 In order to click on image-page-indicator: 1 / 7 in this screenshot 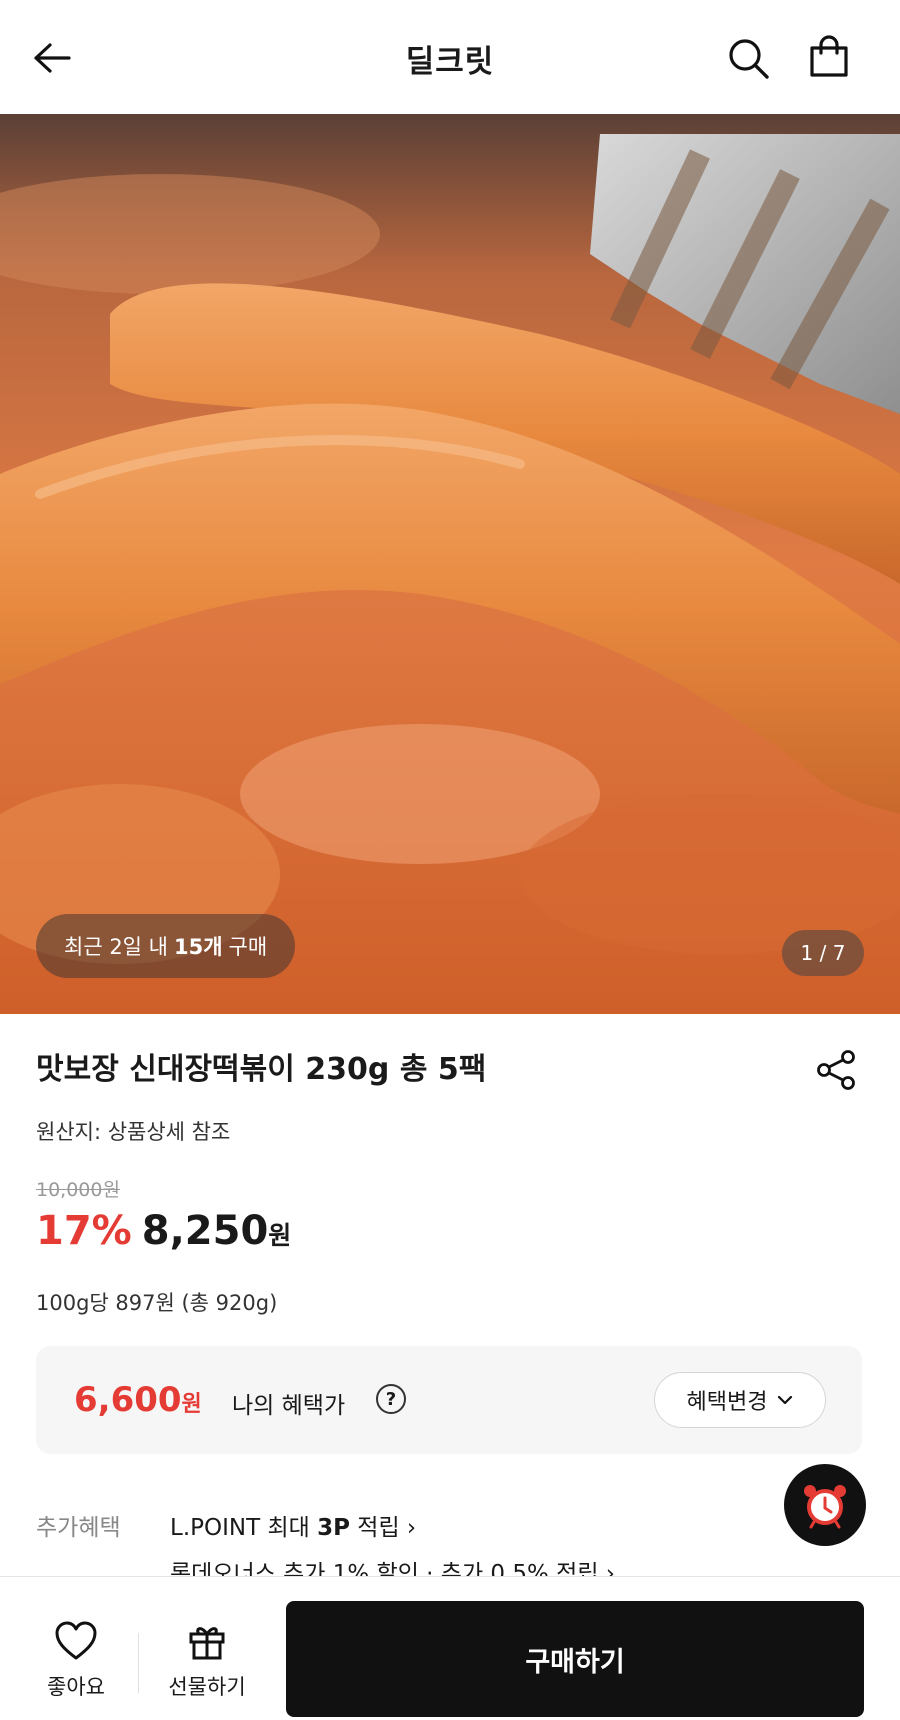, I will do `click(823, 953)`.